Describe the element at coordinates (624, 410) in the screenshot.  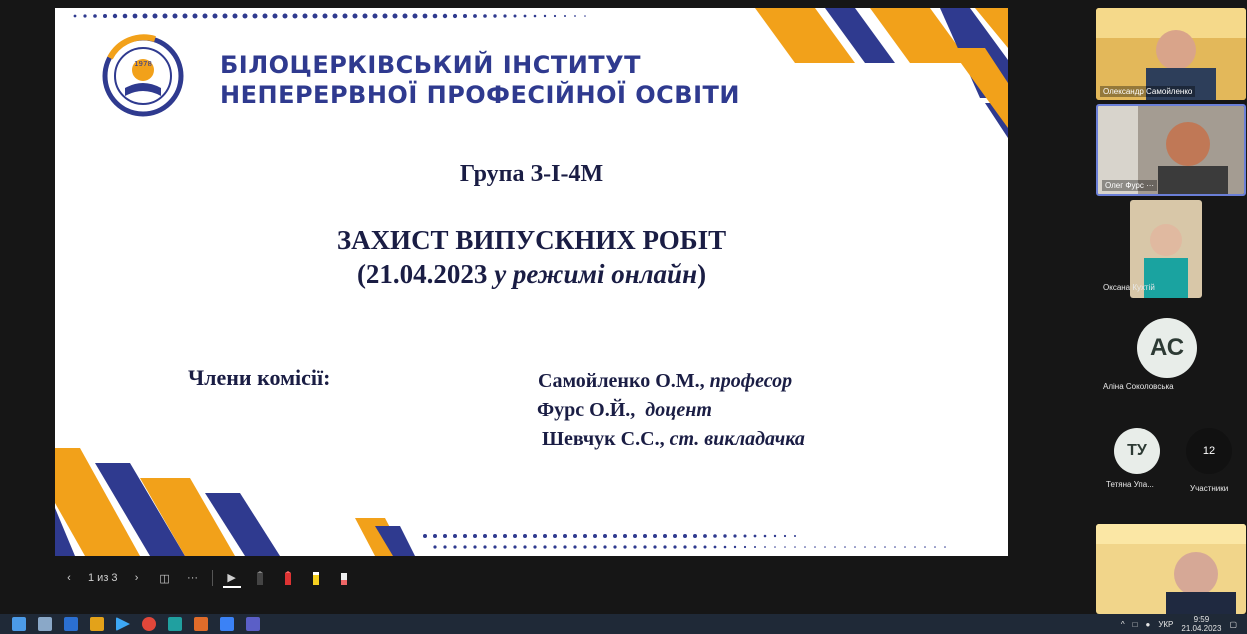
I see `committee-member: Фурс О.Й., доцент` at that location.